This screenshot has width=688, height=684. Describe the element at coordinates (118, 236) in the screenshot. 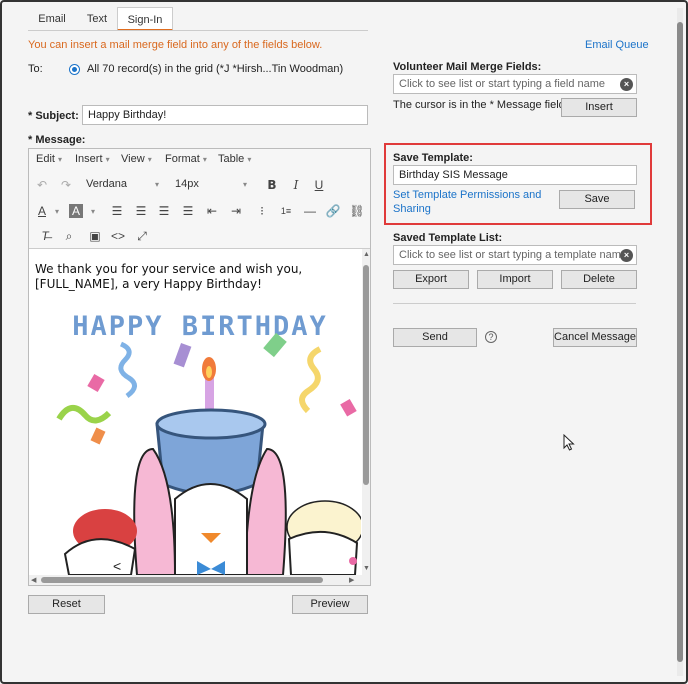

I see `source-code-icon: <>` at that location.